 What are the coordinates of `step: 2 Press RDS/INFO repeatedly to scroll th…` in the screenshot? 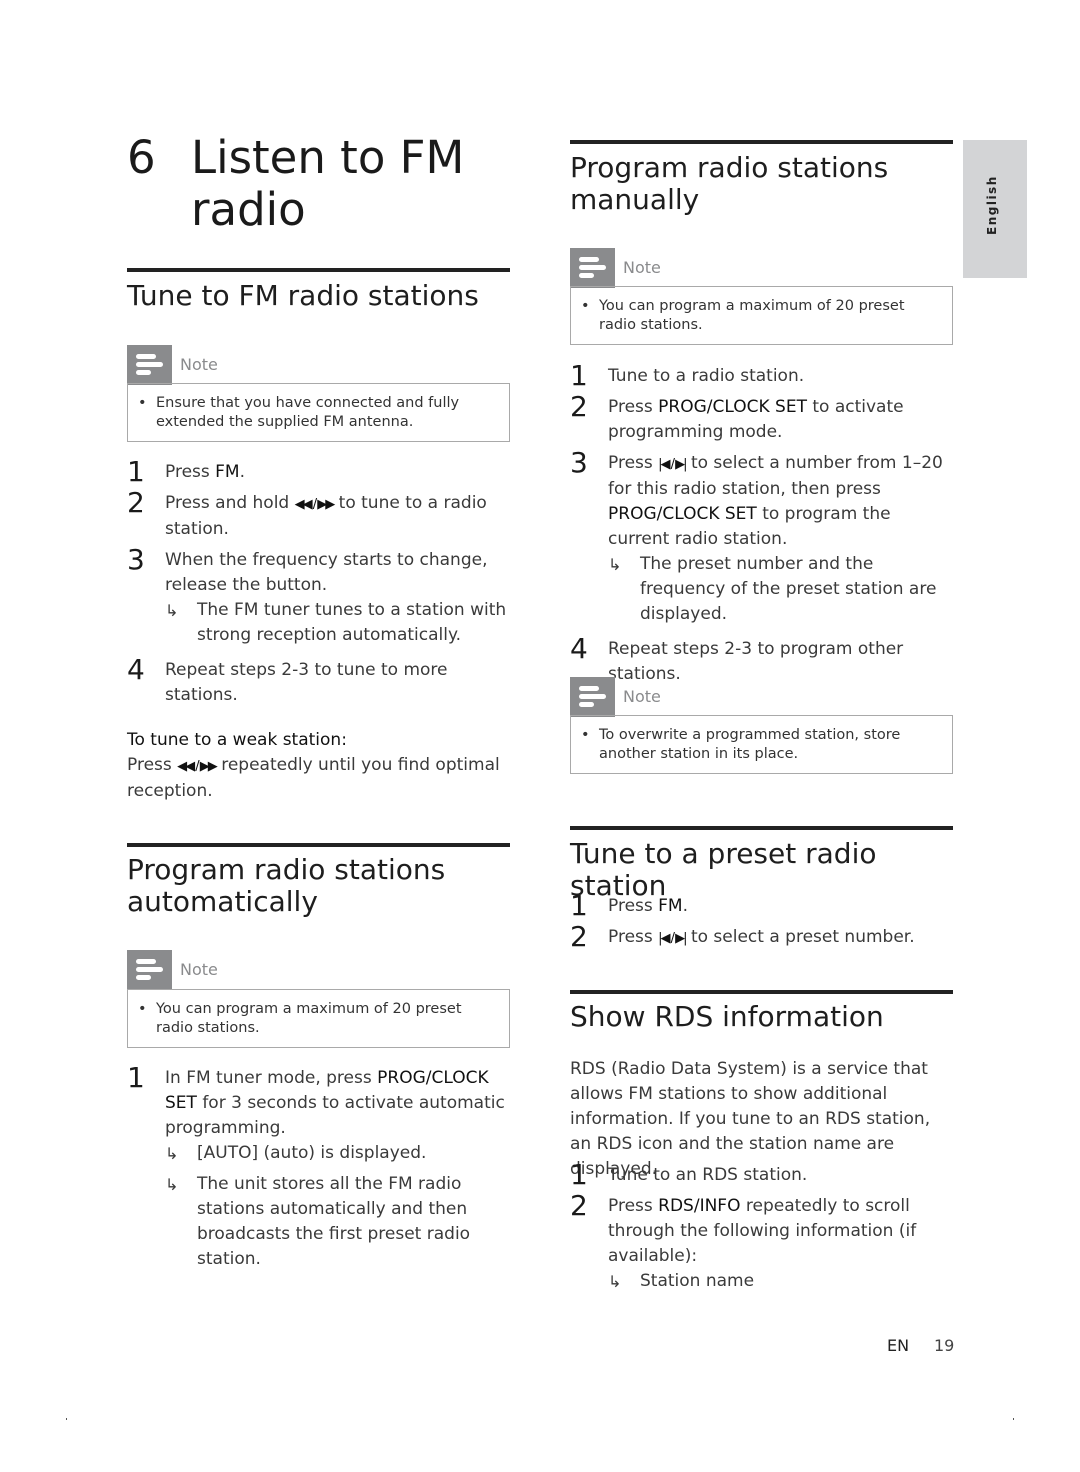 It's located at (762, 1242).